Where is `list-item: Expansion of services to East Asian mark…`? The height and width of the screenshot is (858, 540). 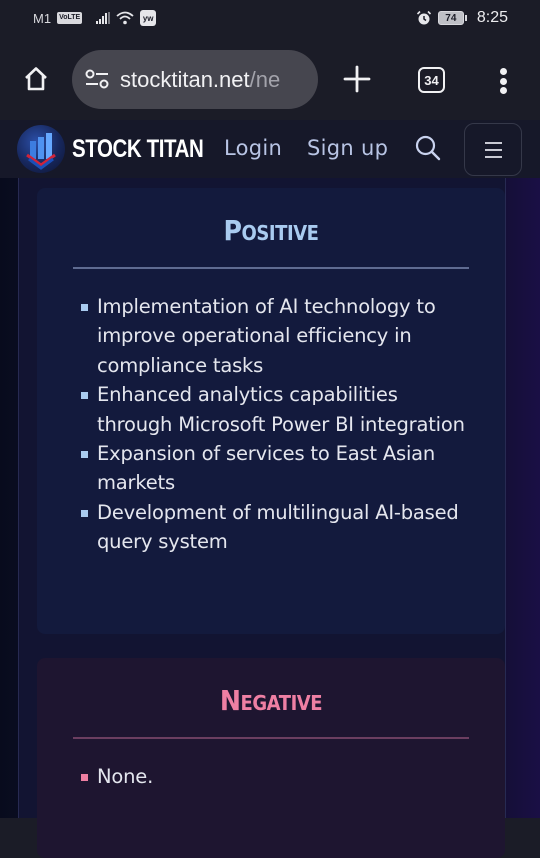
list-item: Expansion of services to East Asian mark… is located at coordinates (274, 468).